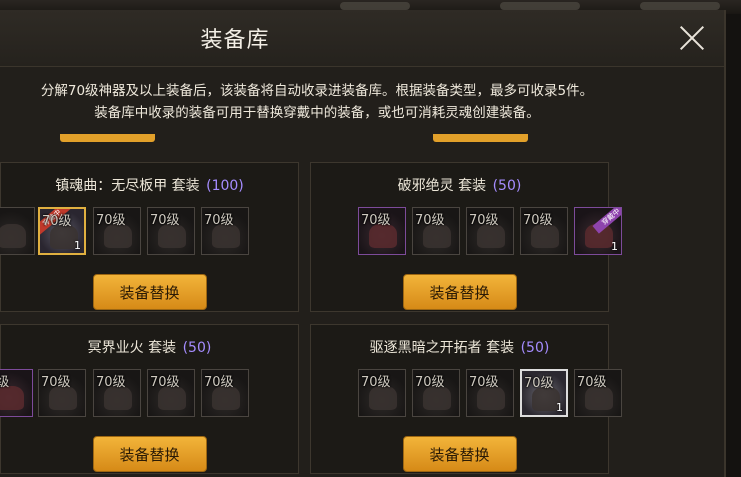 Image resolution: width=741 pixels, height=477 pixels. I want to click on equipment-slots: 0级 70级 70级 70级 70级, so click(149, 394).